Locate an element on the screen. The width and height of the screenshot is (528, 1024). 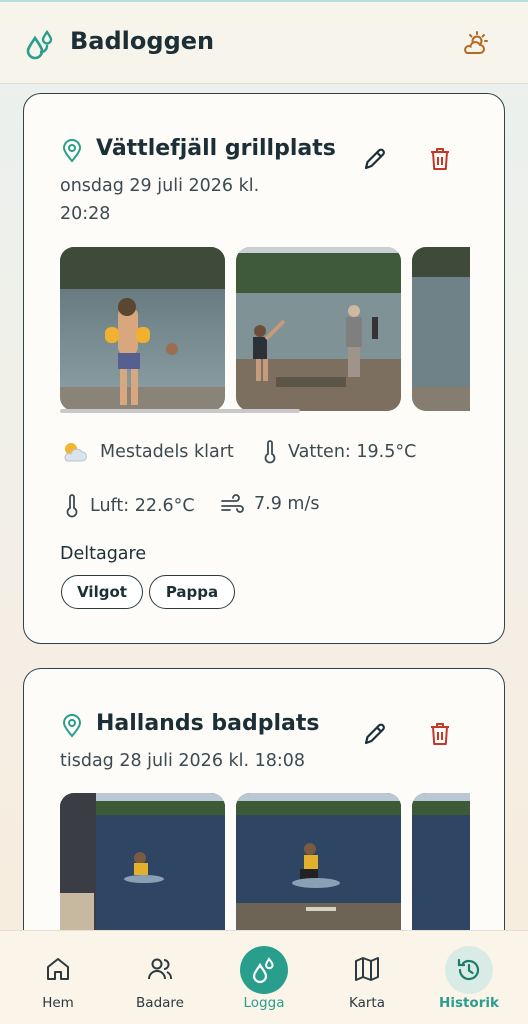
weather-sun-cloud-icon is located at coordinates (476, 44).